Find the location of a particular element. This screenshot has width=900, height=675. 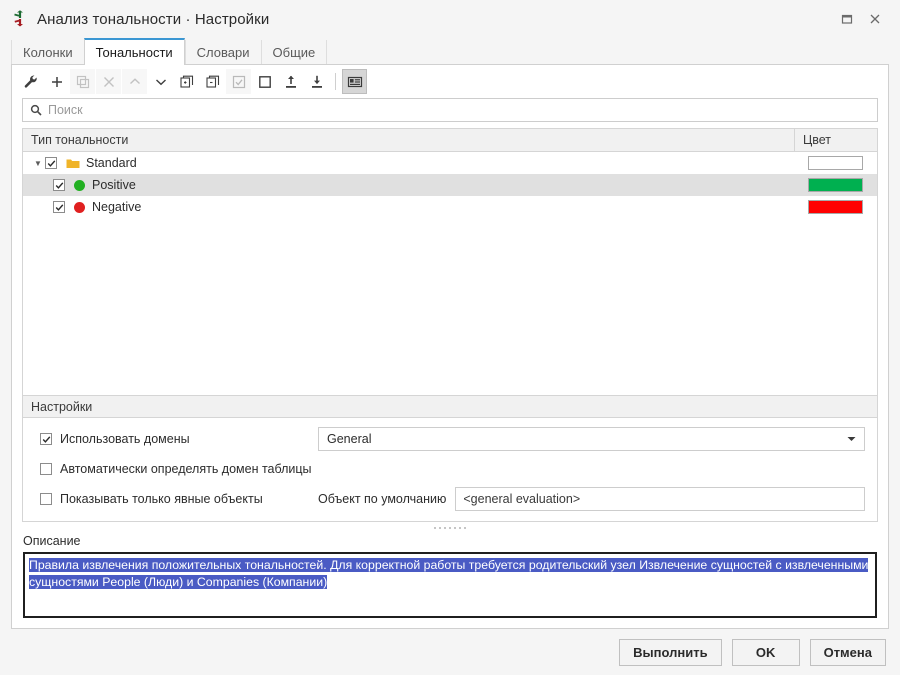

delete-icon is located at coordinates (108, 81).